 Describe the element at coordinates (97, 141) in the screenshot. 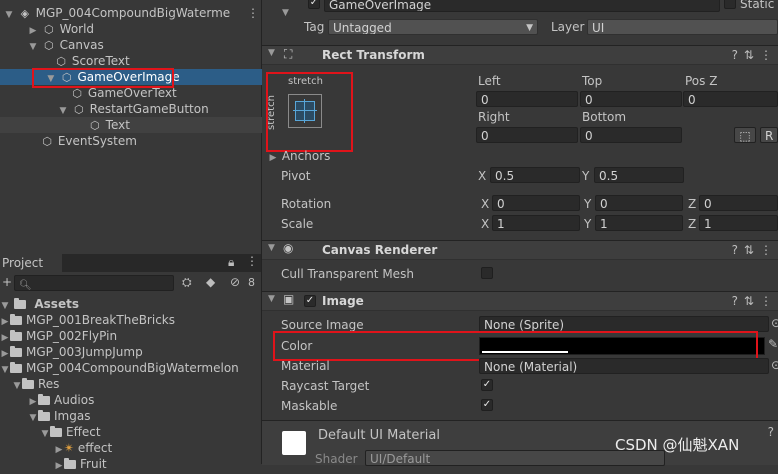

I see `hierarchy-item-label: EventSystem` at that location.